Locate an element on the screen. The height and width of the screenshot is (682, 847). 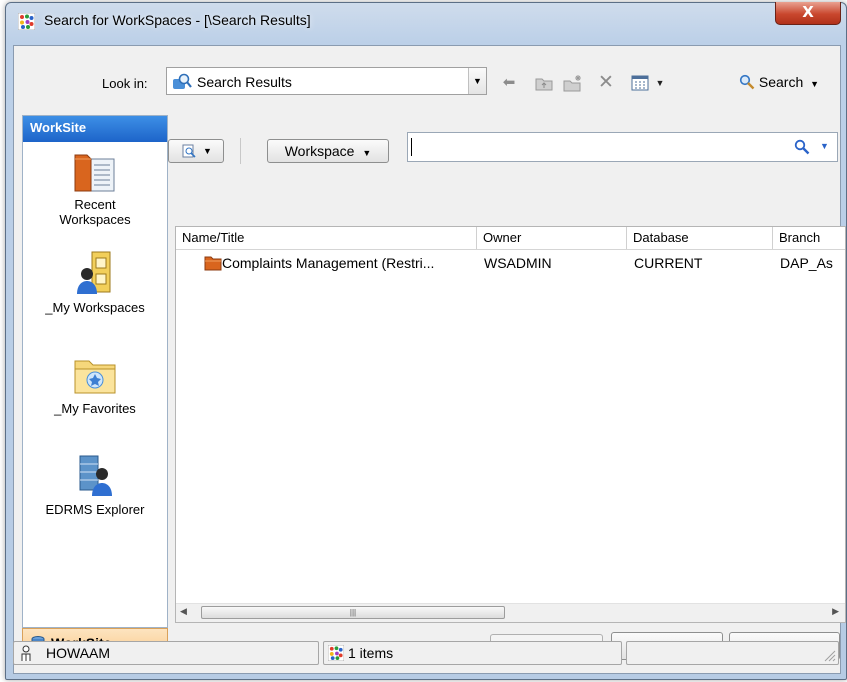
table-header: Name/Title Owner Database Branch is located at coordinates (510, 238).